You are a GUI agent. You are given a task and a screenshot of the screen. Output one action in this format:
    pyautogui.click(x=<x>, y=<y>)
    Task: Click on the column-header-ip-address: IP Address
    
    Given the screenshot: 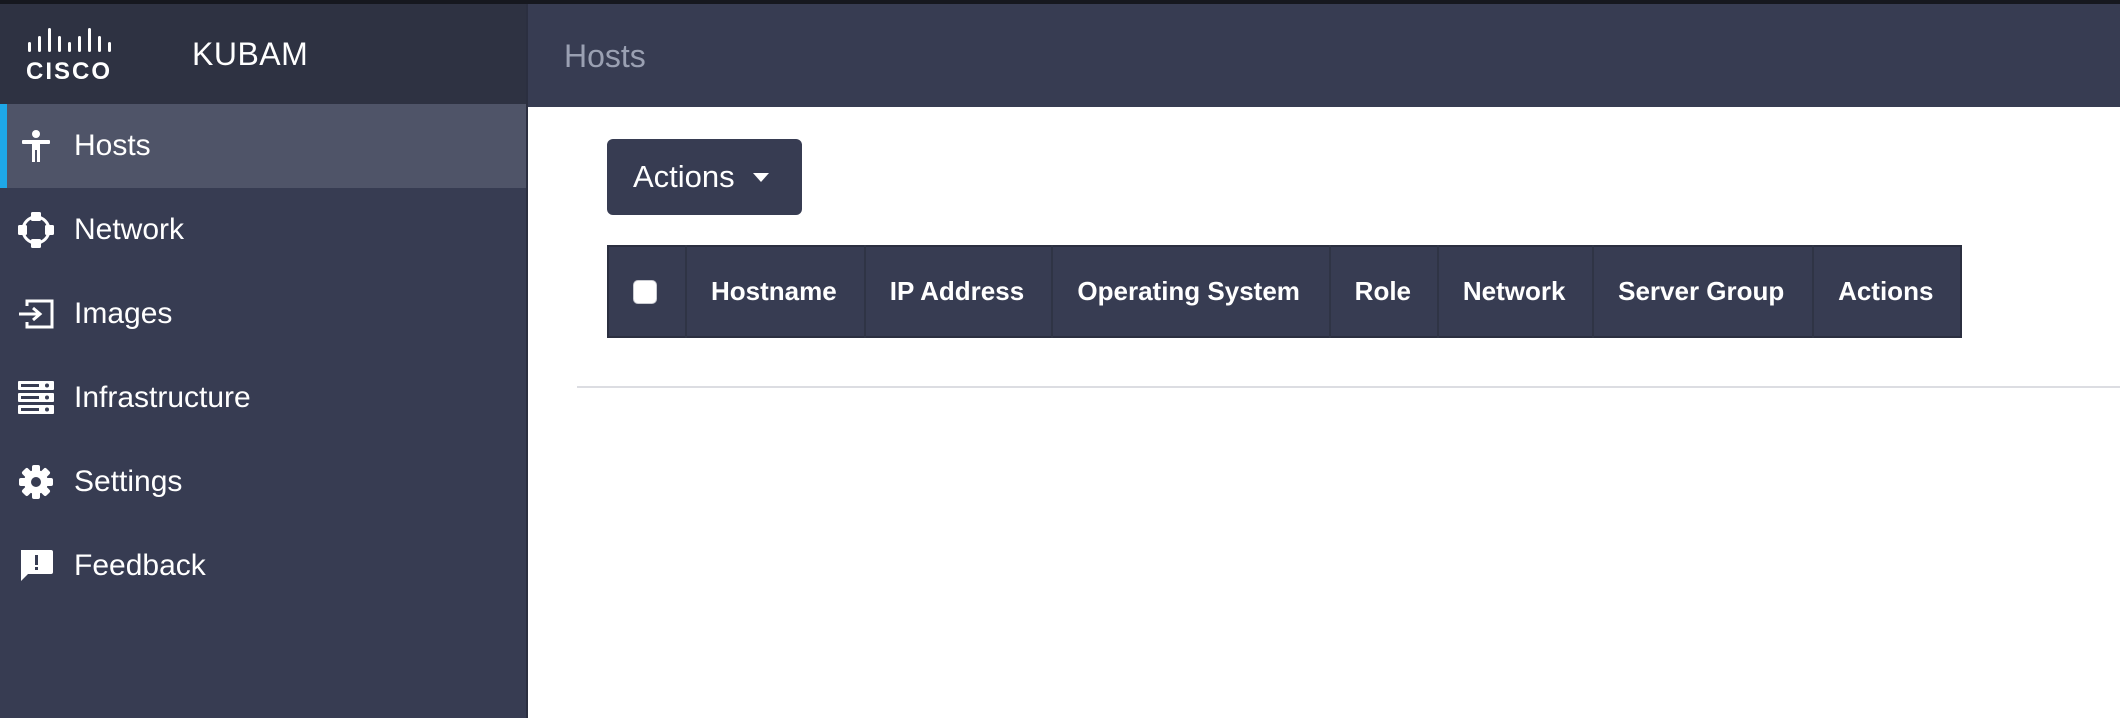 What is the action you would take?
    pyautogui.click(x=959, y=291)
    